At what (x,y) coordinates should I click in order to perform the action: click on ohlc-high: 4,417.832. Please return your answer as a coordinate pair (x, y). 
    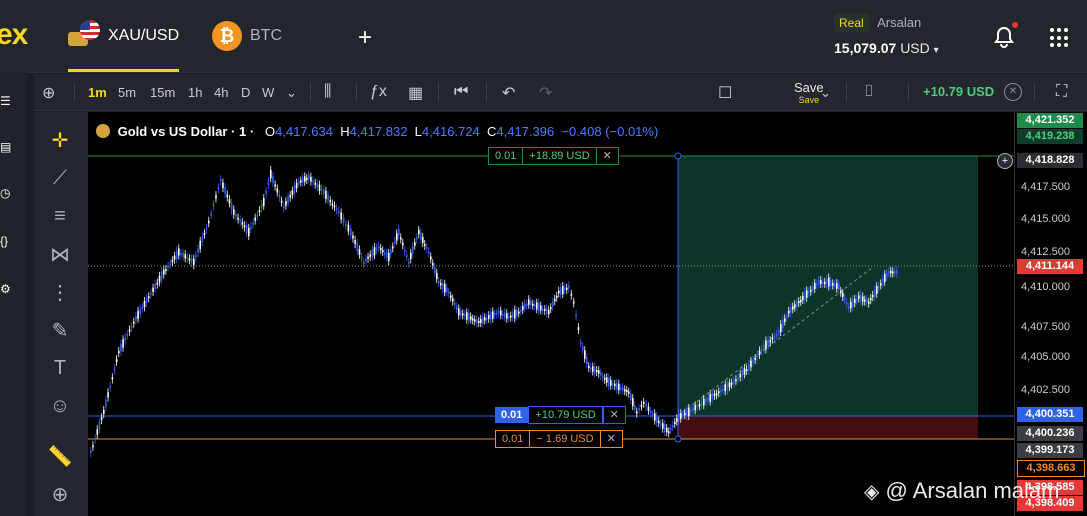
    Looking at the image, I should click on (378, 131).